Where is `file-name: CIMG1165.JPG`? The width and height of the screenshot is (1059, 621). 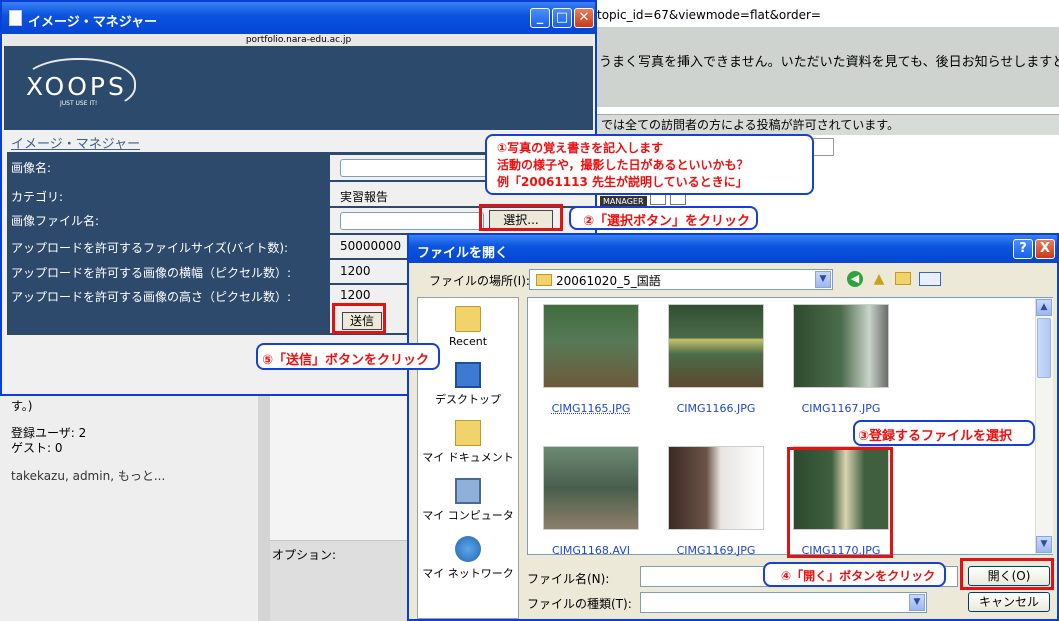
file-name: CIMG1165.JPG is located at coordinates (591, 408).